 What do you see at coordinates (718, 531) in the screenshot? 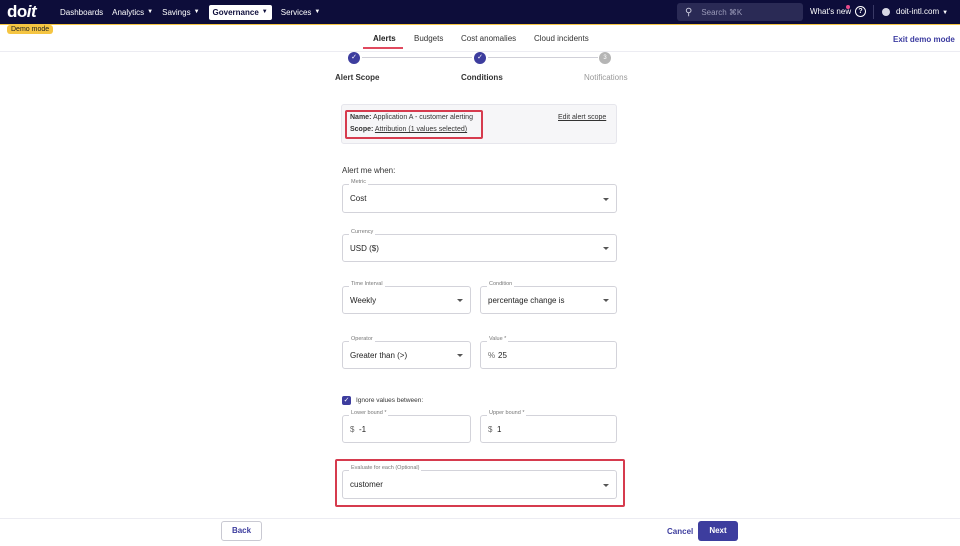
I see `next-button: Next` at bounding box center [718, 531].